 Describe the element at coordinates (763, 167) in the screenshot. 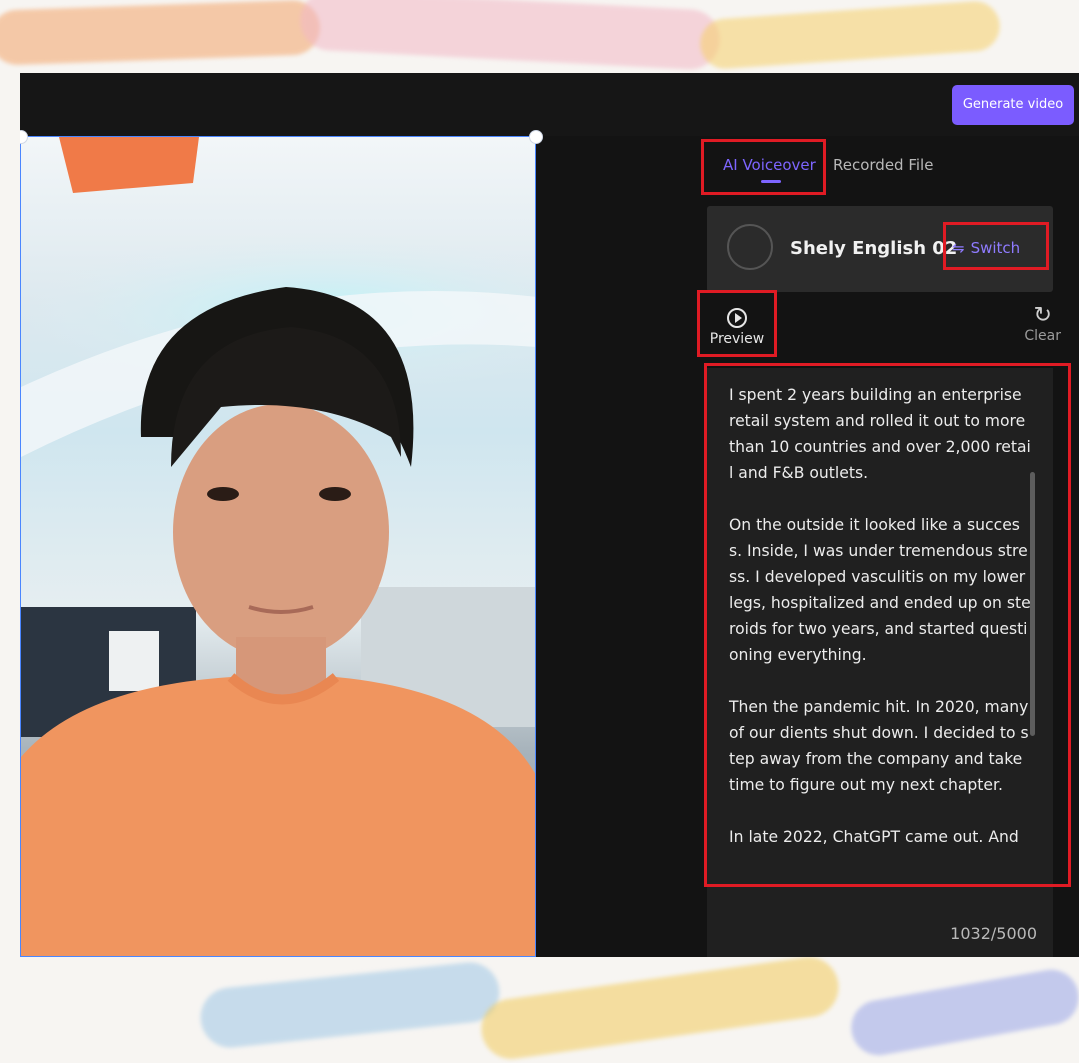

I see `highlight-ai-voiceover` at that location.